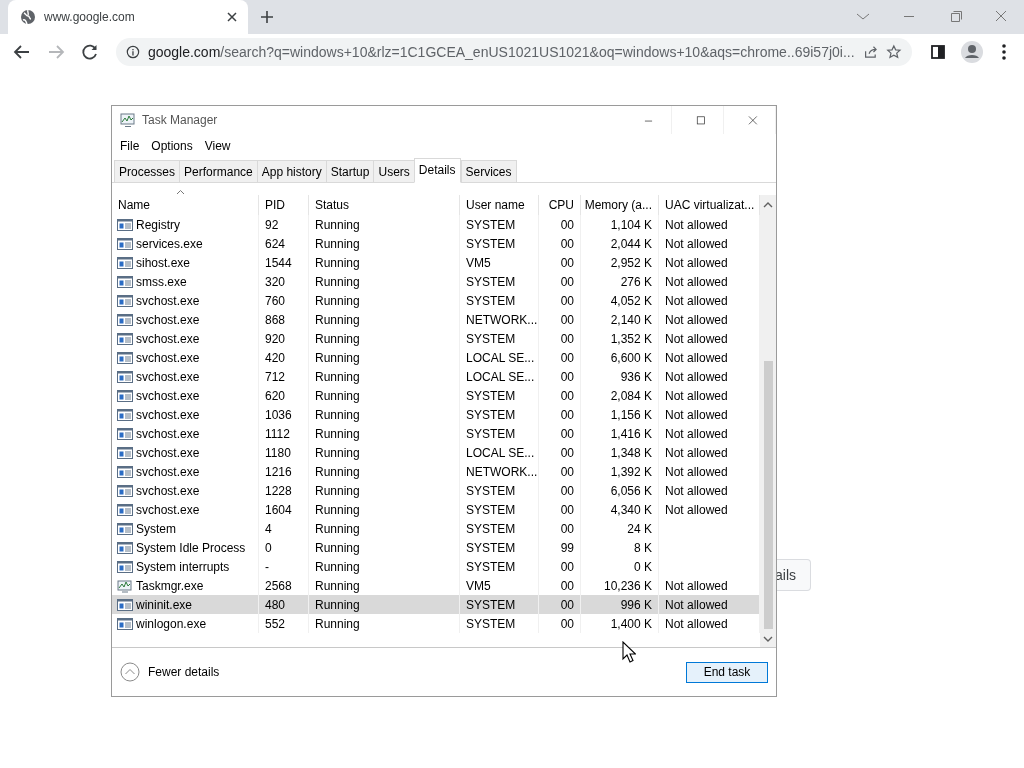 This screenshot has height=768, width=1024. What do you see at coordinates (567, 547) in the screenshot?
I see `table-cell: 99` at bounding box center [567, 547].